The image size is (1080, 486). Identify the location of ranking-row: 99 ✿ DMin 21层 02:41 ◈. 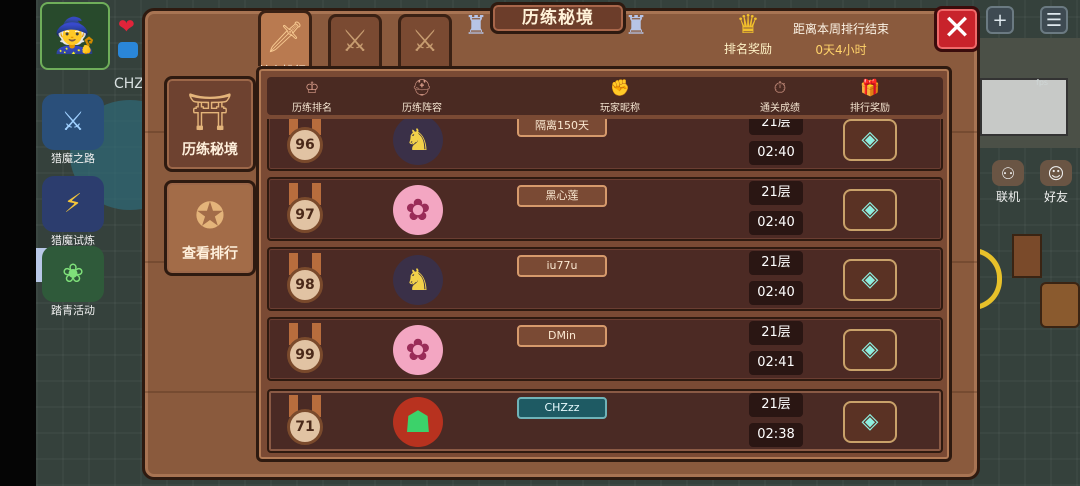
(605, 349).